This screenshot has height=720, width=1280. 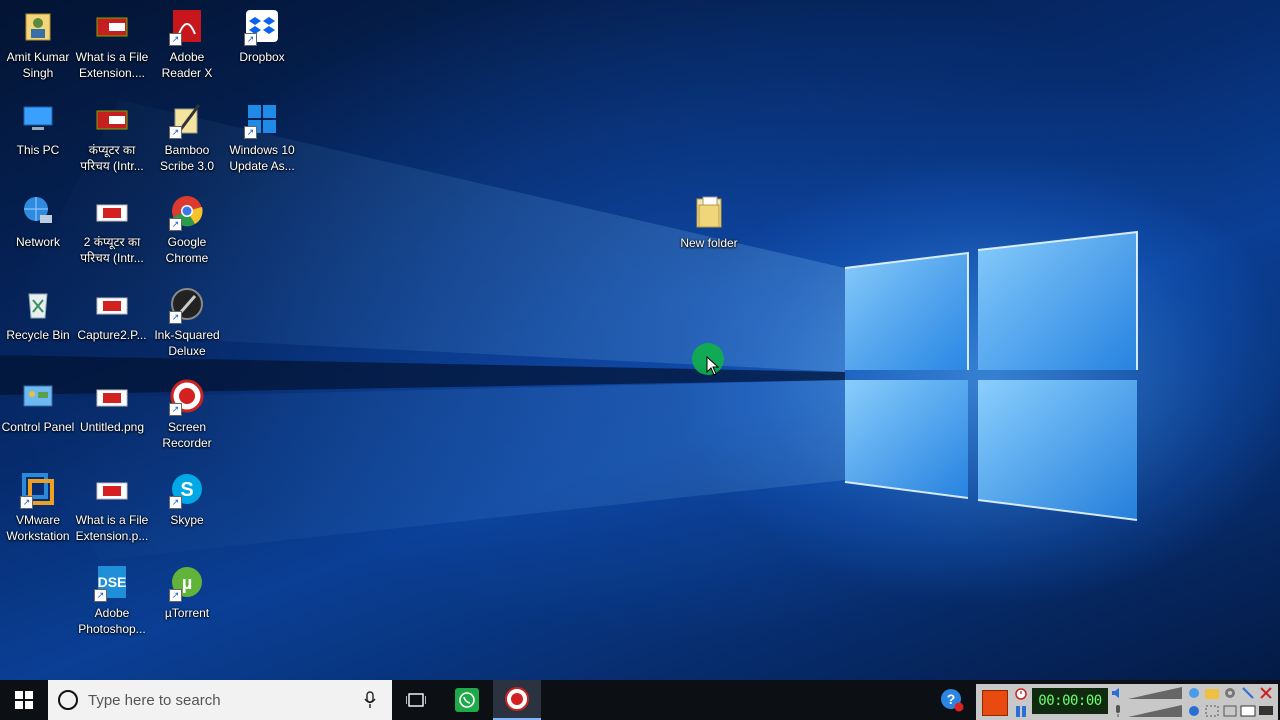 I want to click on display-icon, so click(x=1266, y=711).